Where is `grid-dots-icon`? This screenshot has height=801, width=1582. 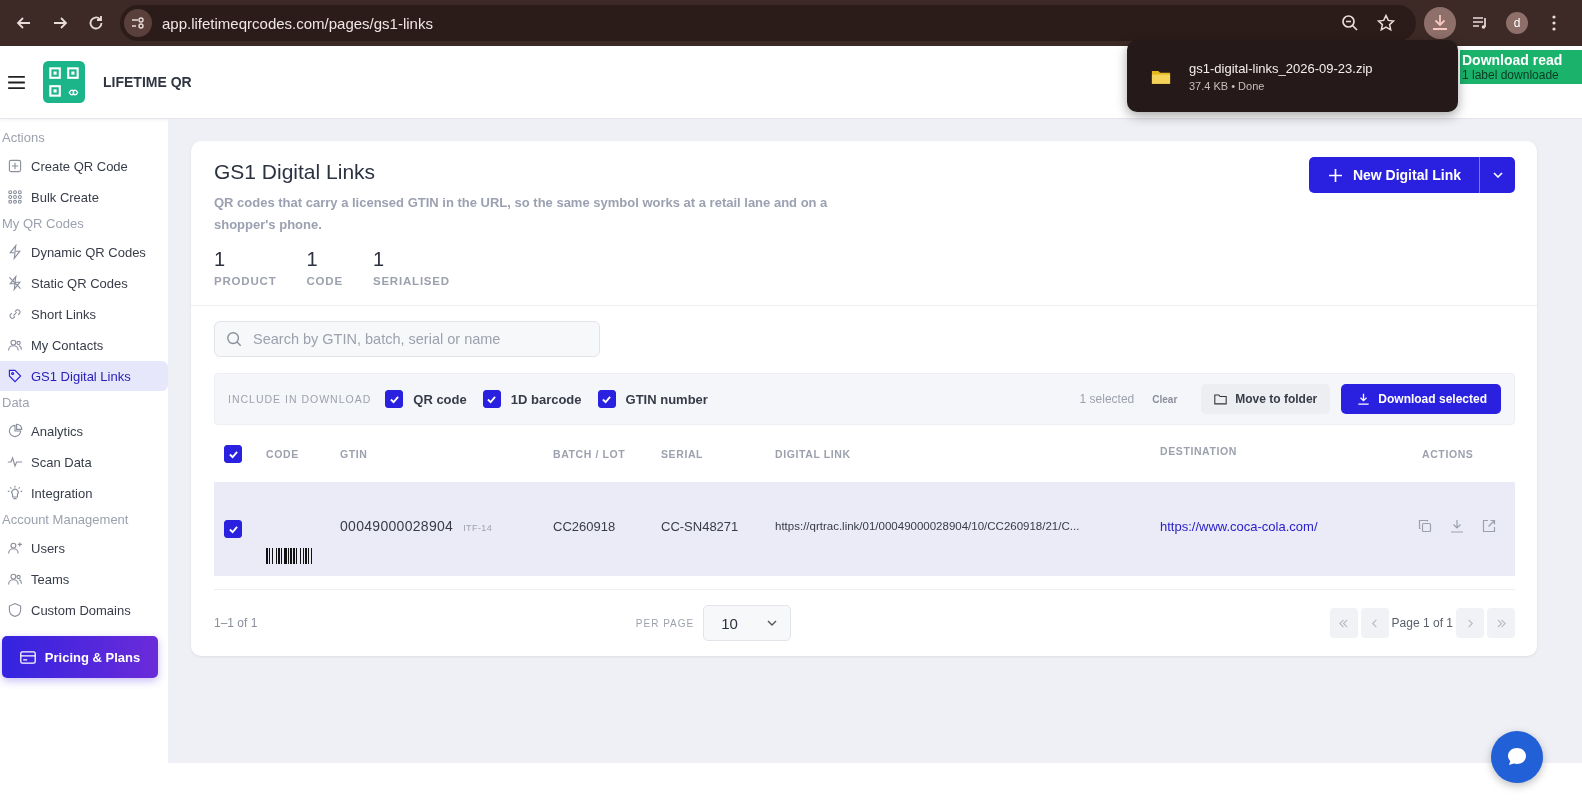 grid-dots-icon is located at coordinates (15, 197).